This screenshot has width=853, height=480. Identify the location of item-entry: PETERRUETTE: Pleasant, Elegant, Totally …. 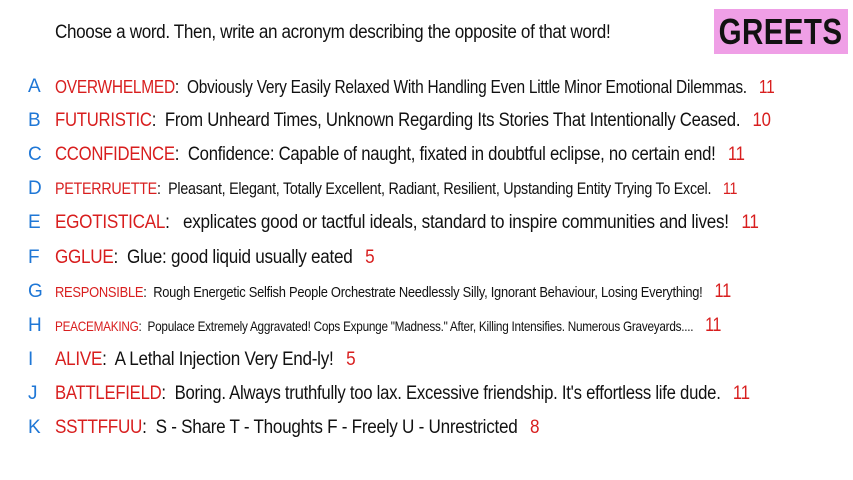
(396, 188).